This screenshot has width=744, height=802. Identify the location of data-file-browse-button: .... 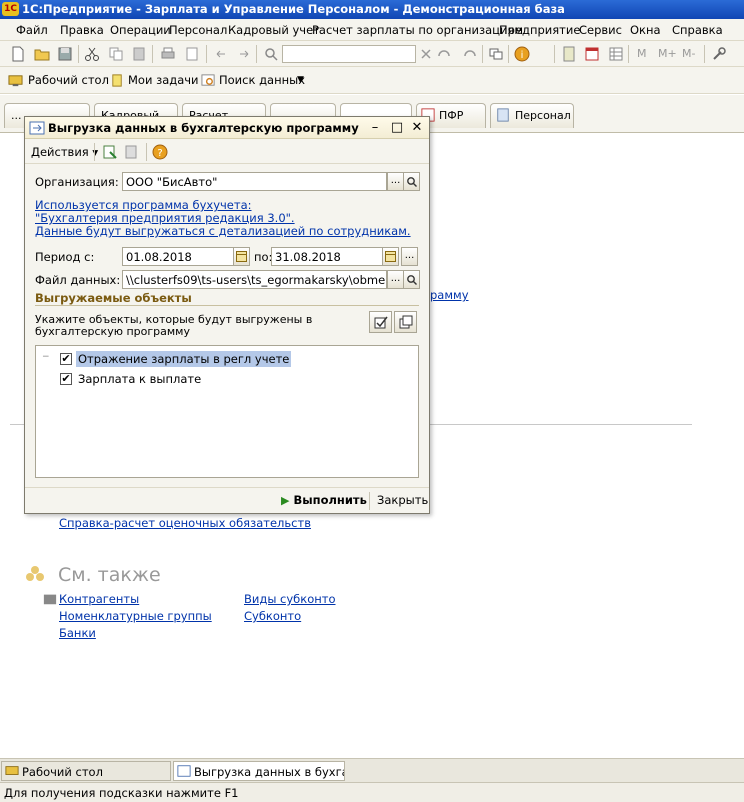
(395, 279).